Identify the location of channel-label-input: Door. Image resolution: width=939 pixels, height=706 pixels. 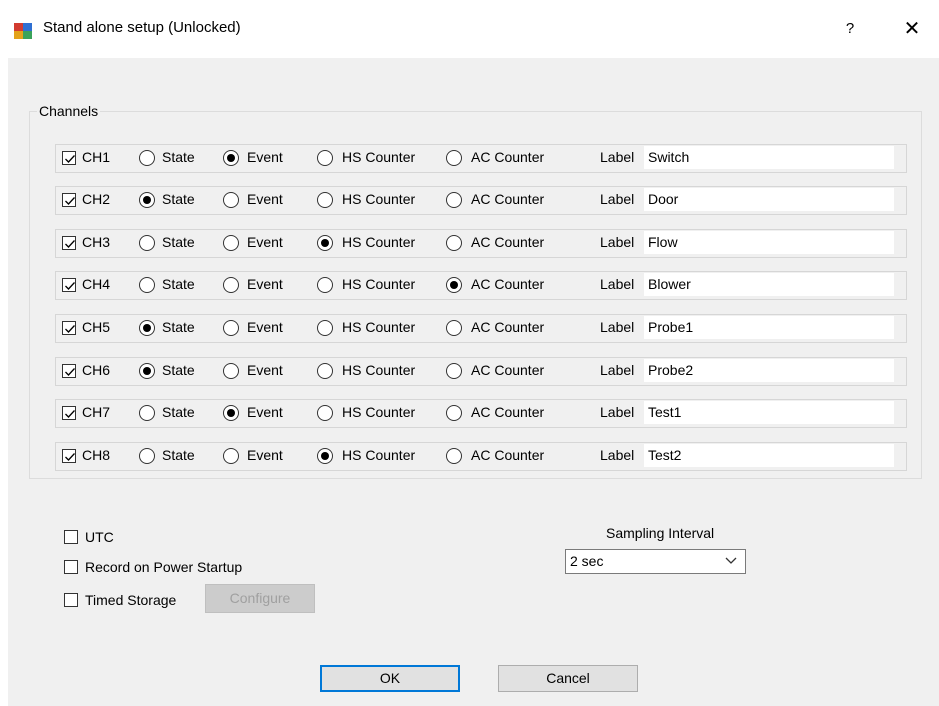
(769, 199).